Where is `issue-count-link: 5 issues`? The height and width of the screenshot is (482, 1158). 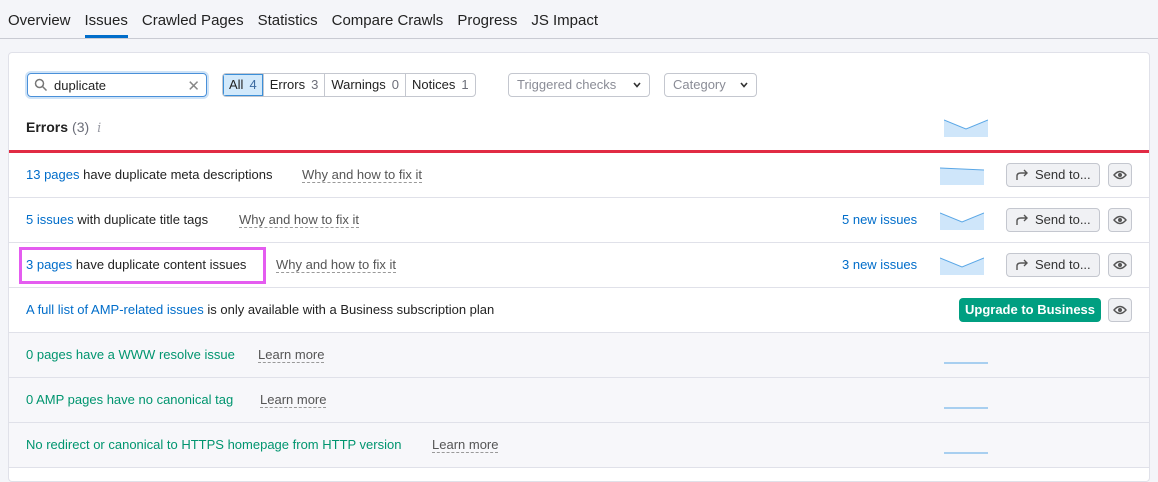 issue-count-link: 5 issues is located at coordinates (50, 219).